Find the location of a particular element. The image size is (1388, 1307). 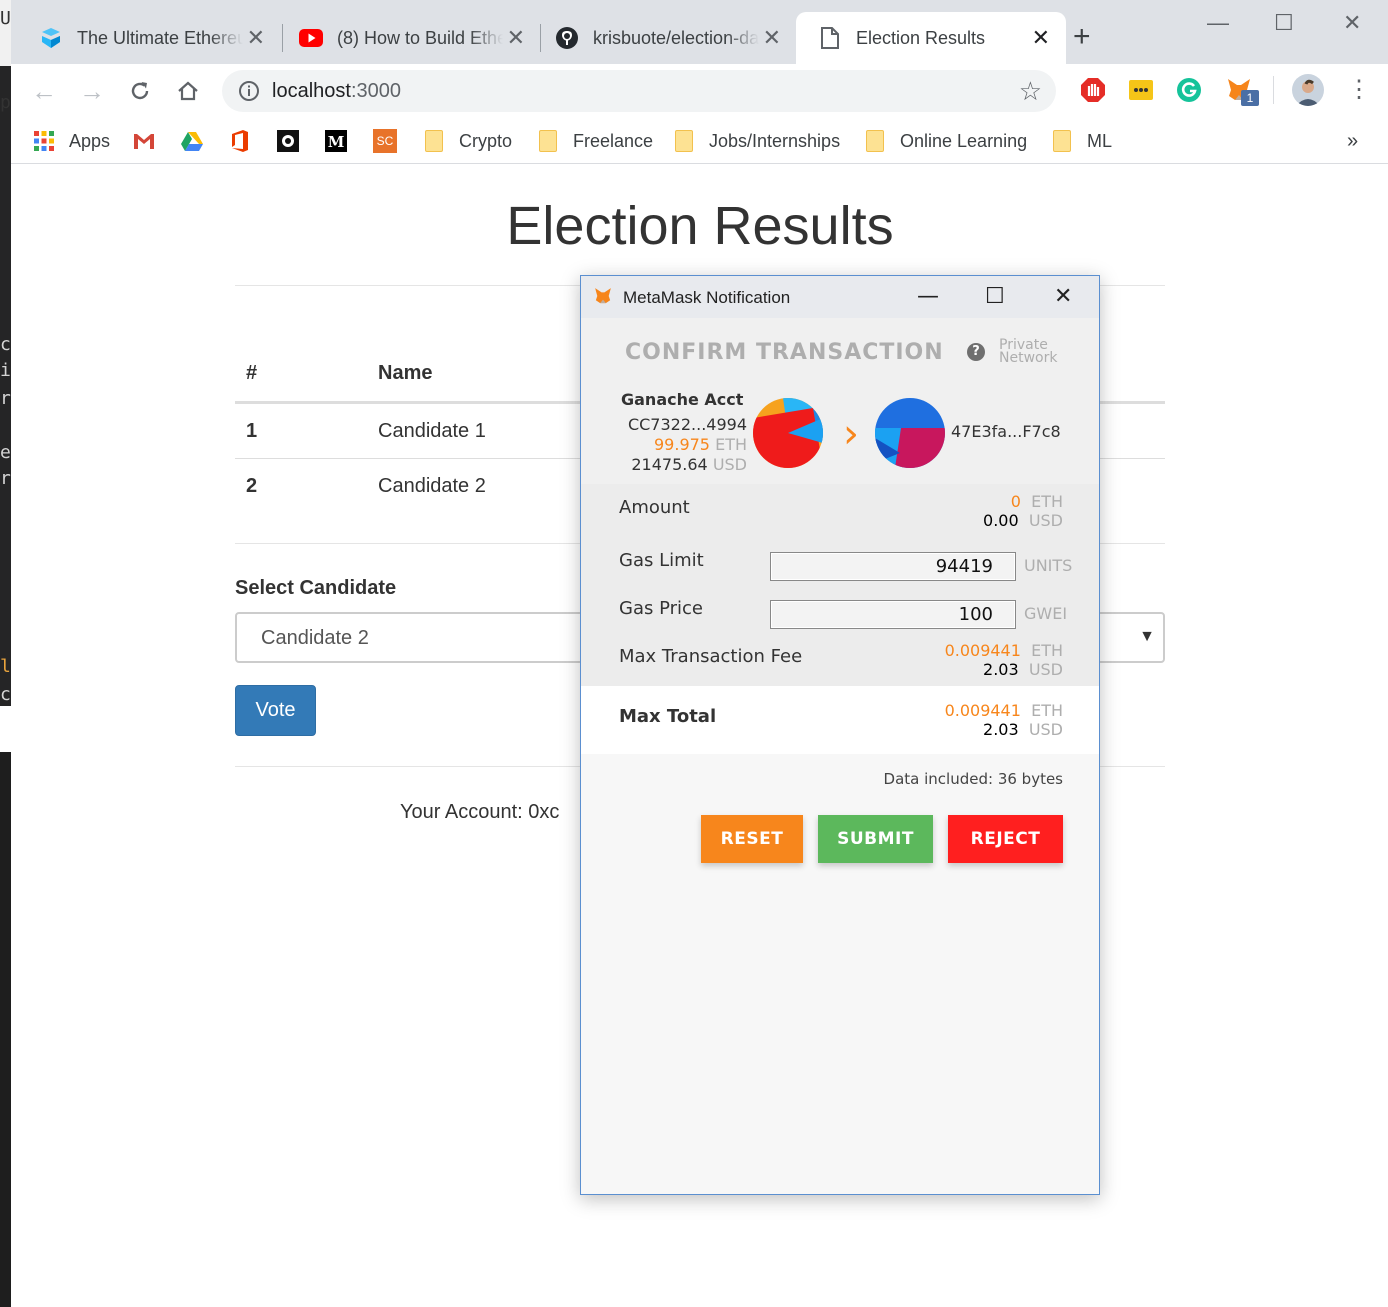

metamask-titlebar: MetaMask Notification — ☐ ✕ is located at coordinates (840, 297).